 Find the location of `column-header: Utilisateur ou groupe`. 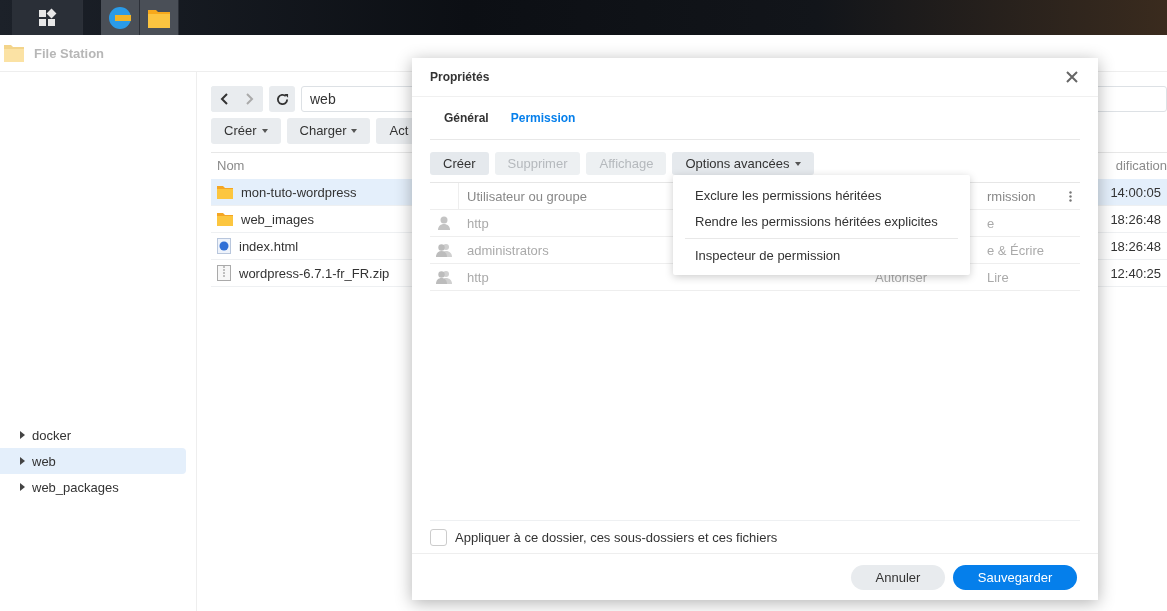

column-header: Utilisateur ou groupe is located at coordinates (527, 196).